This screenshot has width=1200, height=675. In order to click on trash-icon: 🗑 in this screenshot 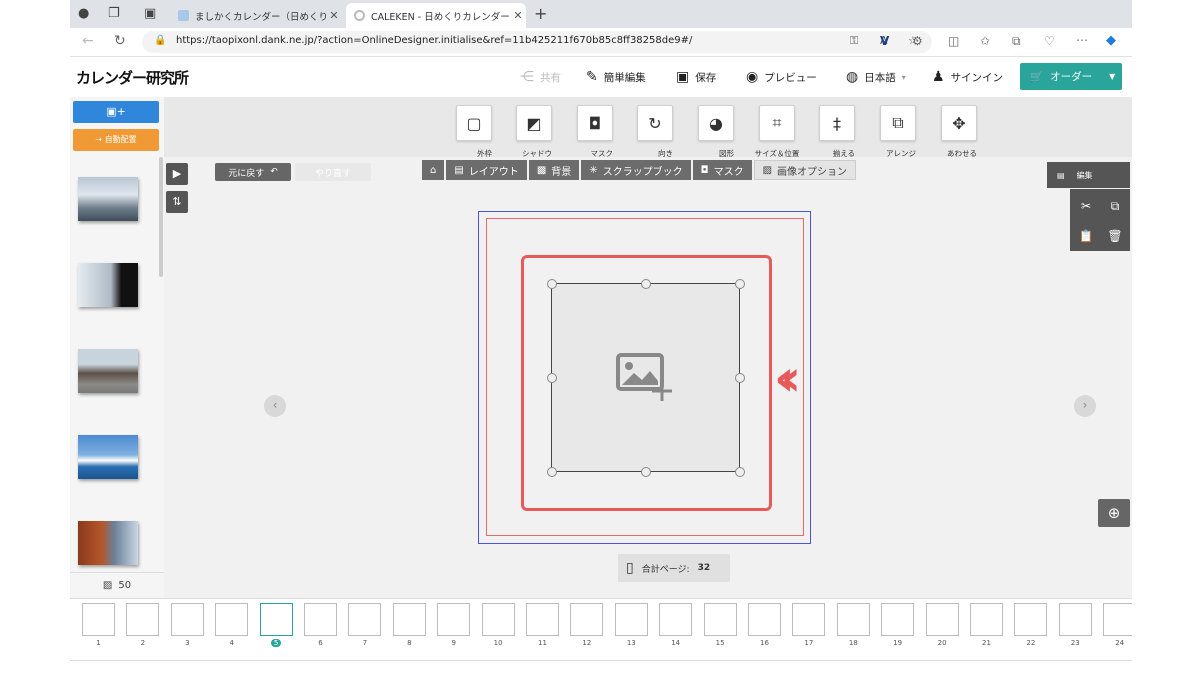, I will do `click(1115, 236)`.